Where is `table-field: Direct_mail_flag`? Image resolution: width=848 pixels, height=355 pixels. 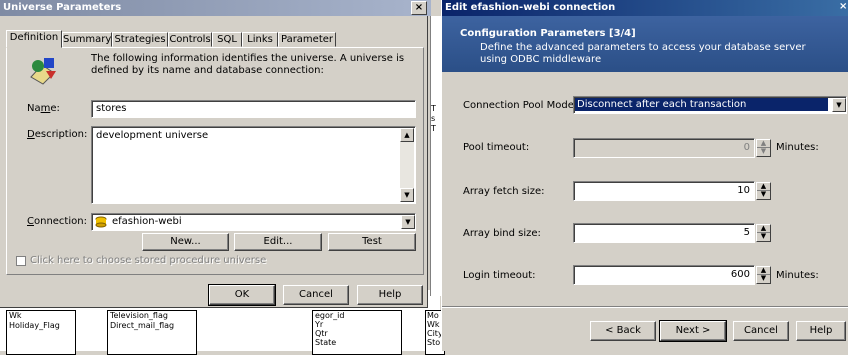 table-field: Direct_mail_flag is located at coordinates (152, 326).